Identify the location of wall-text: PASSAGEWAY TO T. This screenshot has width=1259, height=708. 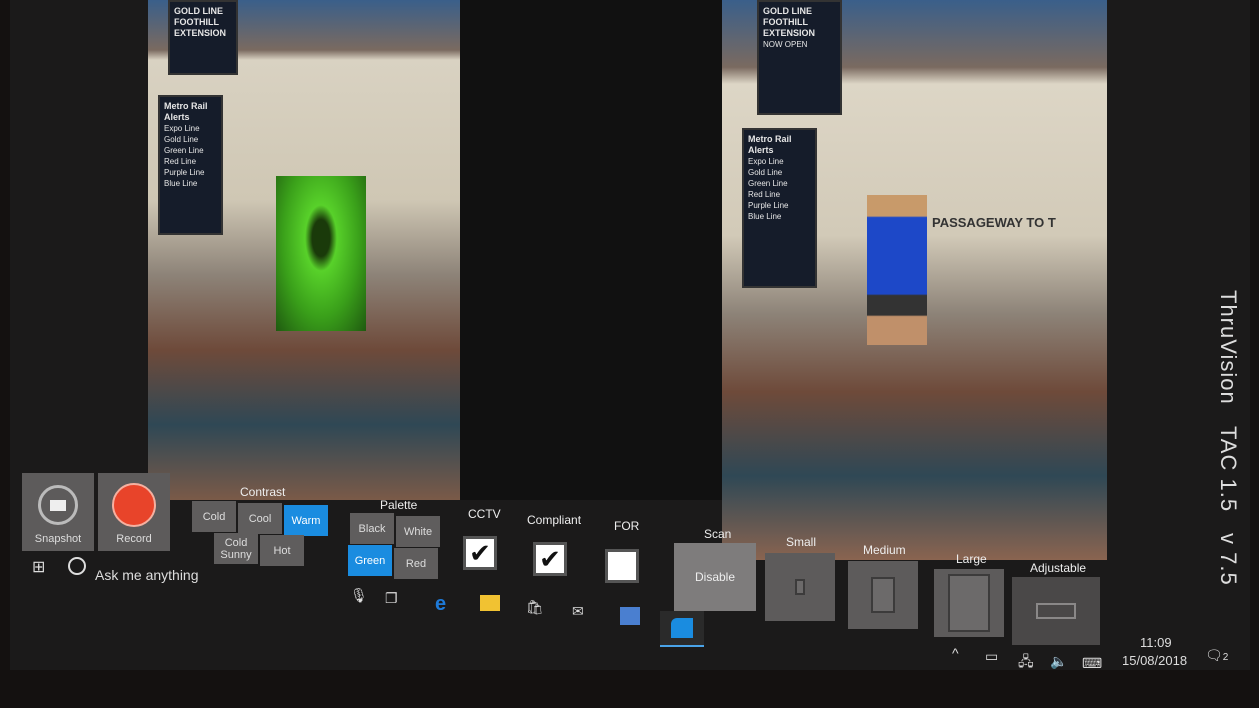
(994, 222).